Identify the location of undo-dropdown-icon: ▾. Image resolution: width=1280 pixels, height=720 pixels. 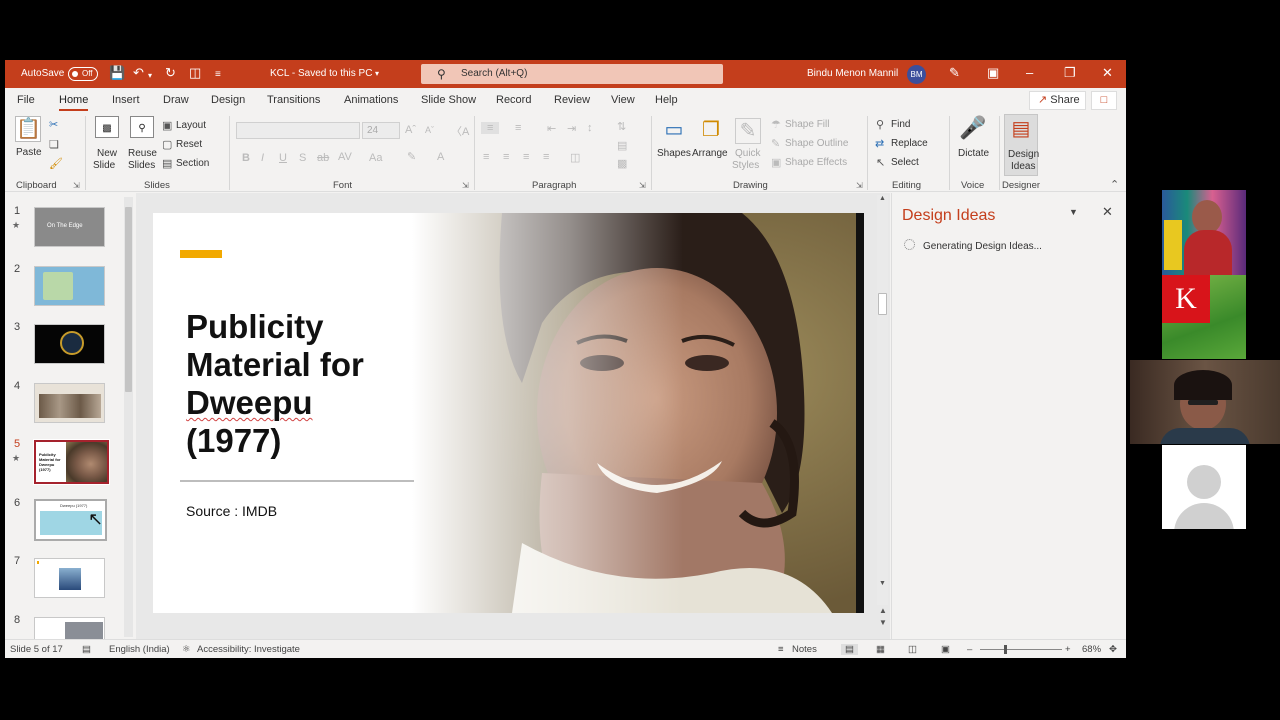
(150, 76).